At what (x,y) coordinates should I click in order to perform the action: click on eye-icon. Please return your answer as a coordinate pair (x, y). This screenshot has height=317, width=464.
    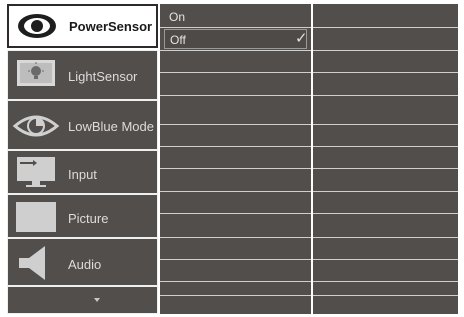
    Looking at the image, I should click on (37, 27).